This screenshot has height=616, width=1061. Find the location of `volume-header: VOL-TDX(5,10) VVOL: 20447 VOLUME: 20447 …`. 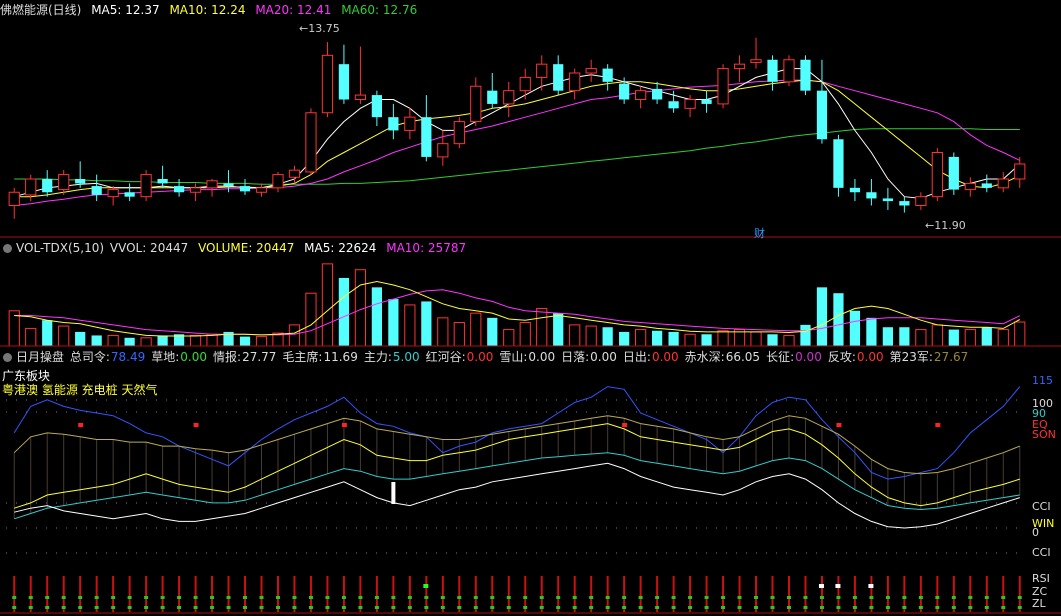

volume-header: VOL-TDX(5,10) VVOL: 20447 VOLUME: 20447 … is located at coordinates (236, 248).